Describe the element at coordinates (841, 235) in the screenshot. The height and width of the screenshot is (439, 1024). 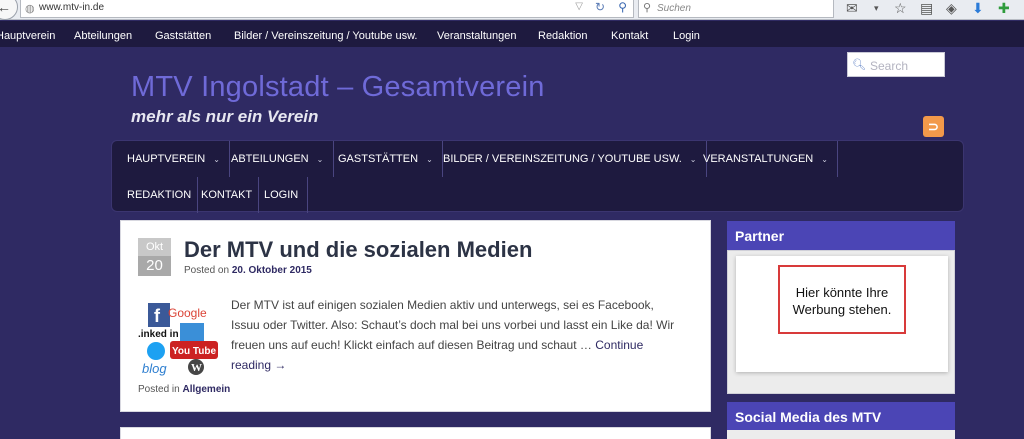
I see `partner-widget-title: Partner` at that location.